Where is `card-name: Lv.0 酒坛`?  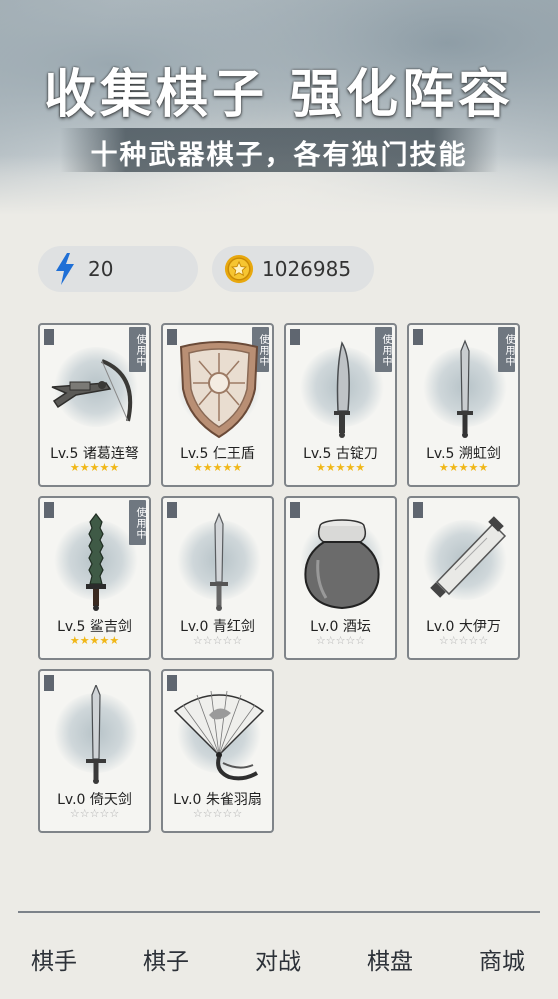
card-name: Lv.0 酒坛 is located at coordinates (340, 627).